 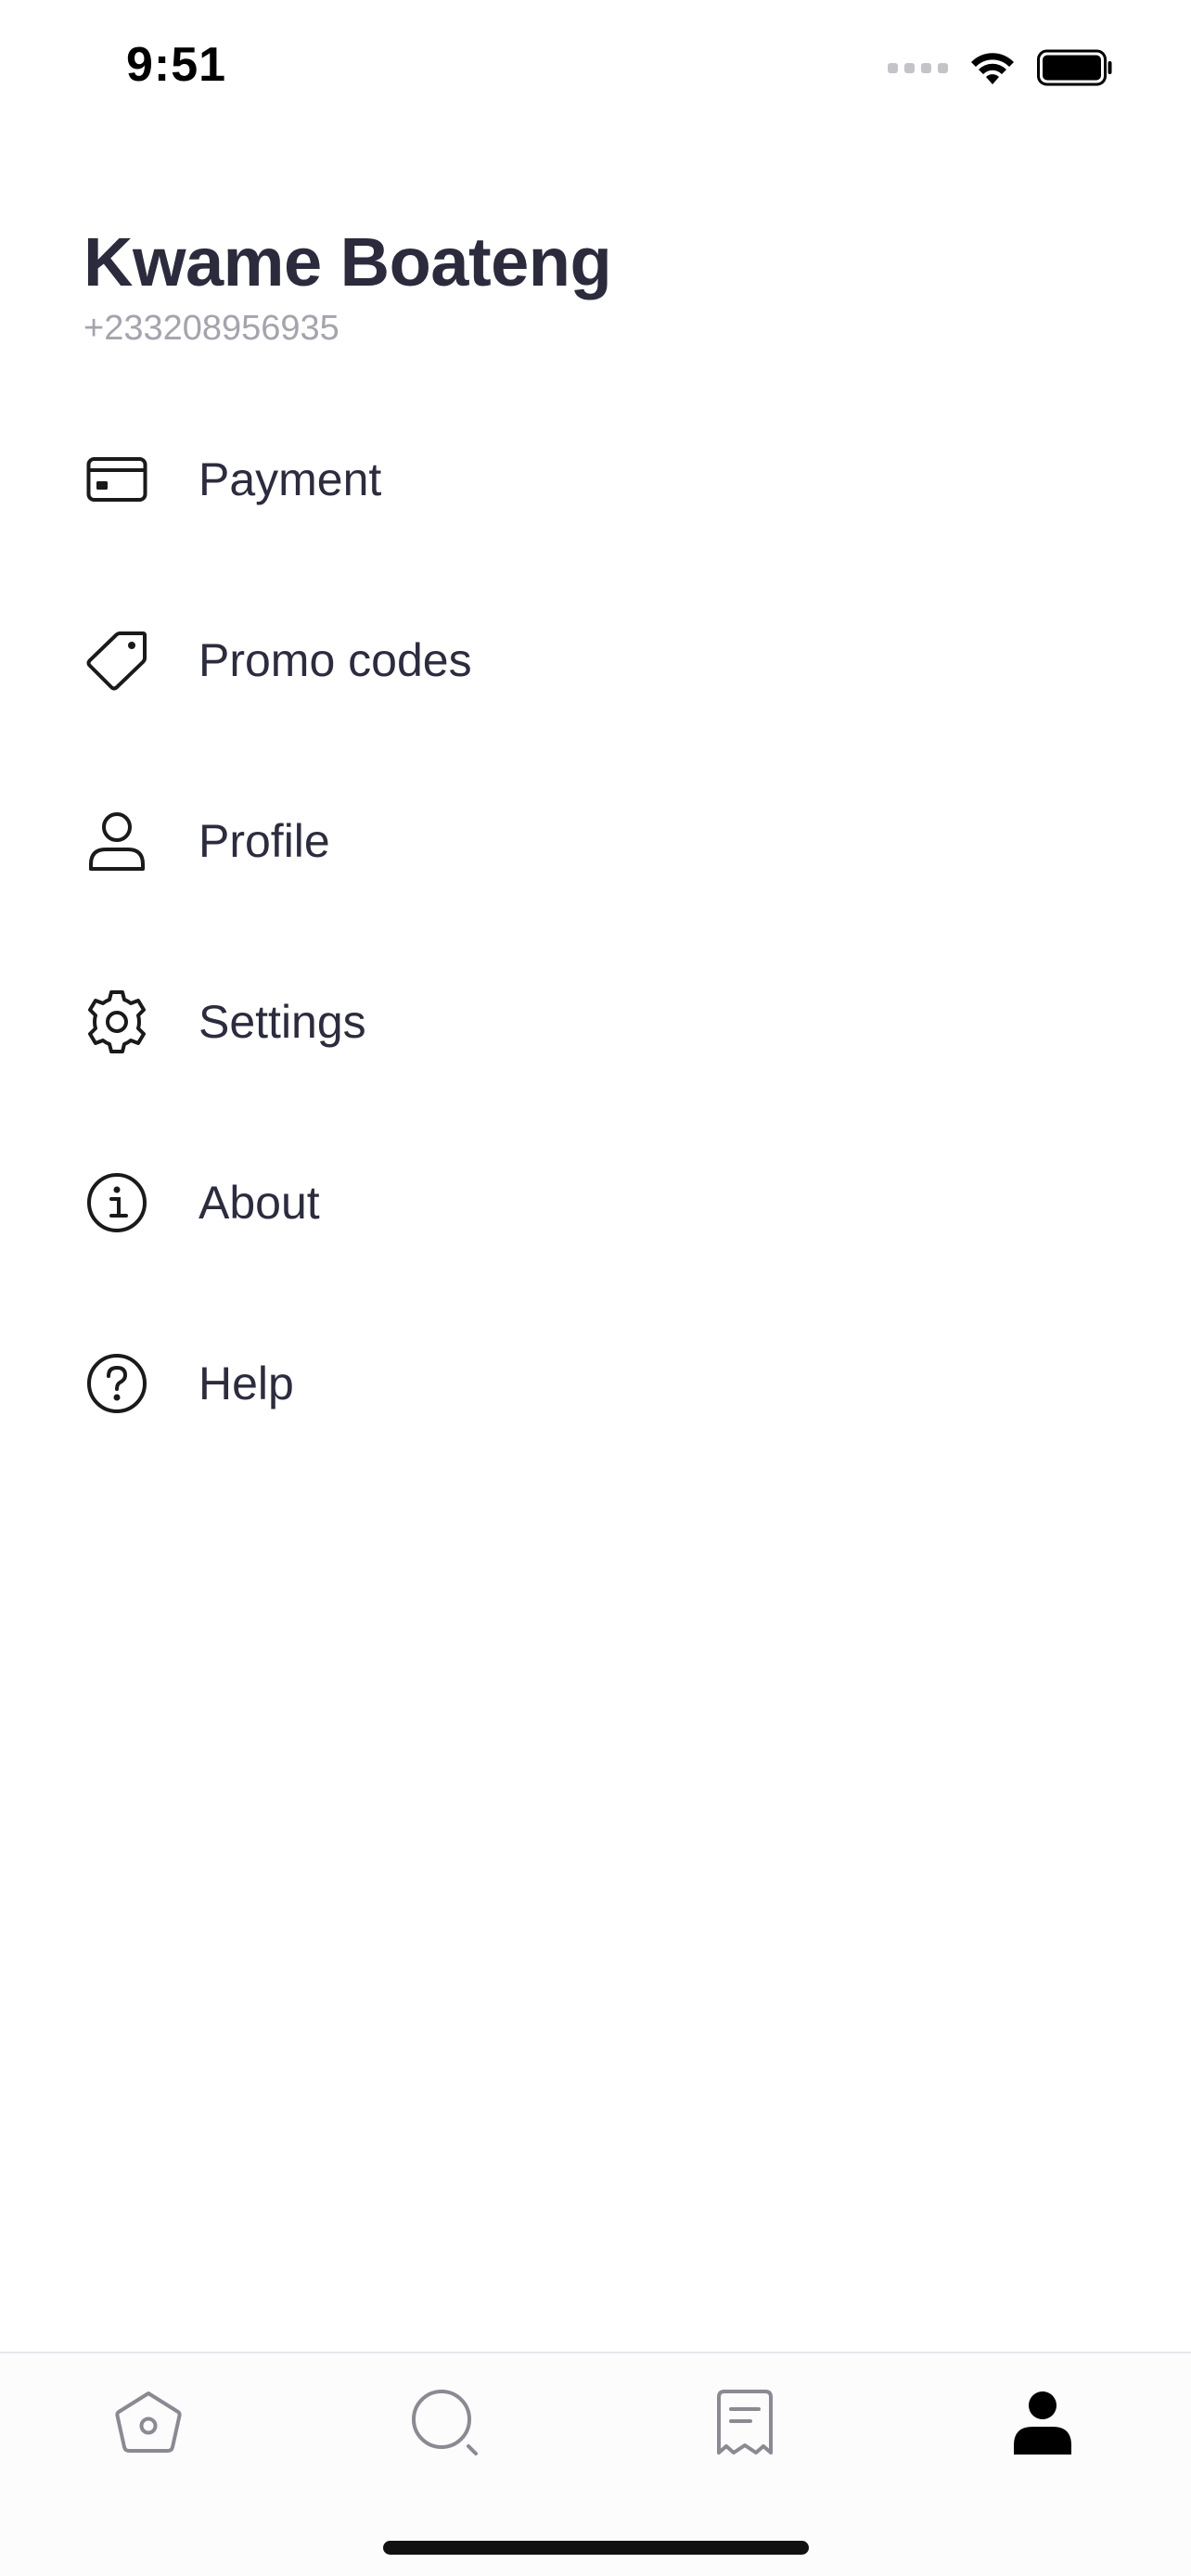 What do you see at coordinates (116, 479) in the screenshot?
I see `credit-card-icon` at bounding box center [116, 479].